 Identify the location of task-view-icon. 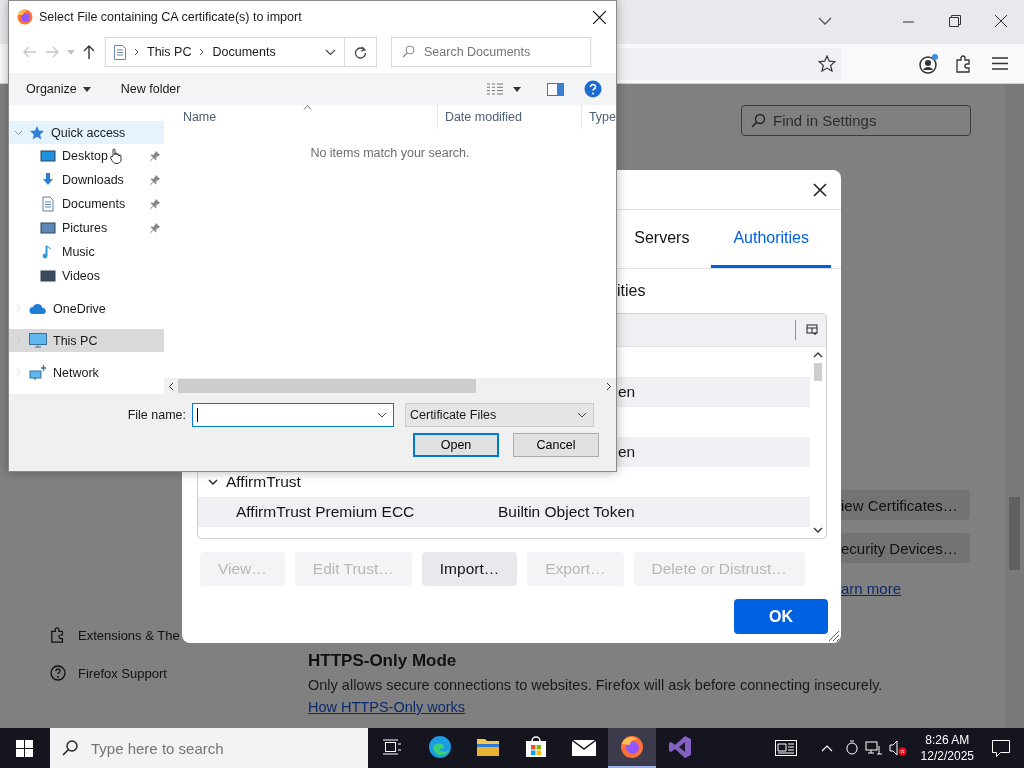
(392, 747).